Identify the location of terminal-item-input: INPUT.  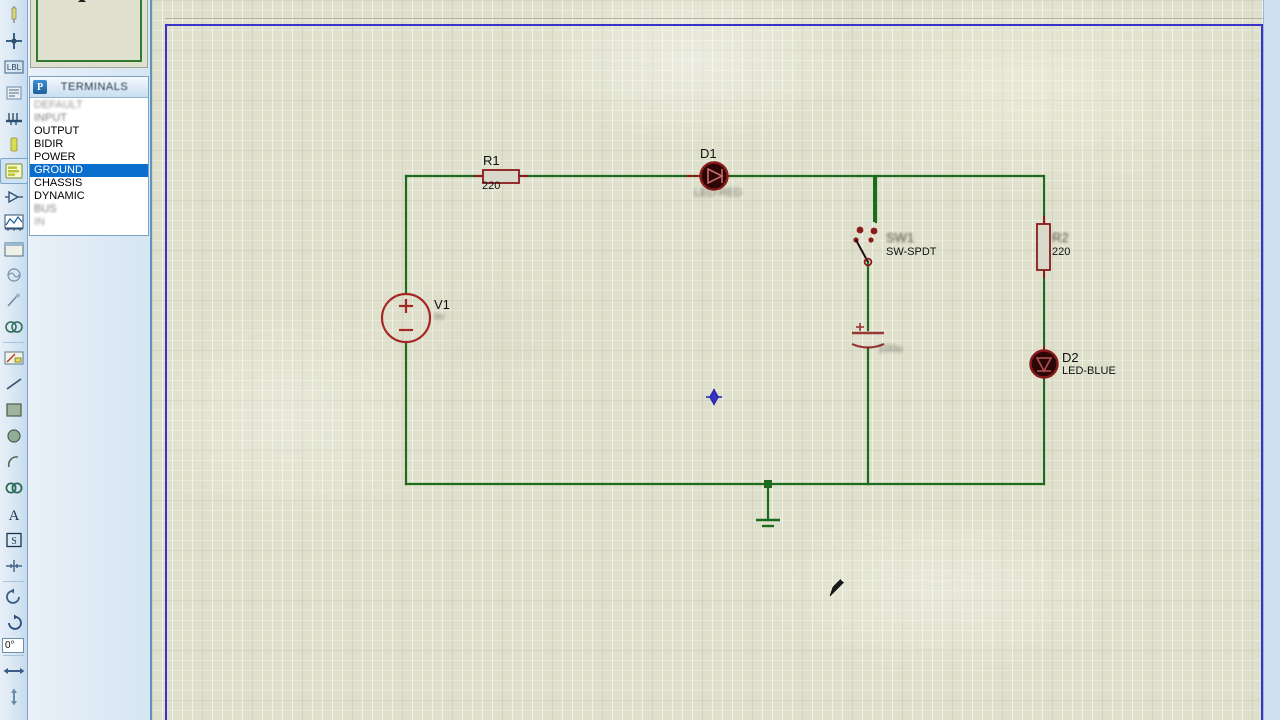
(89, 118).